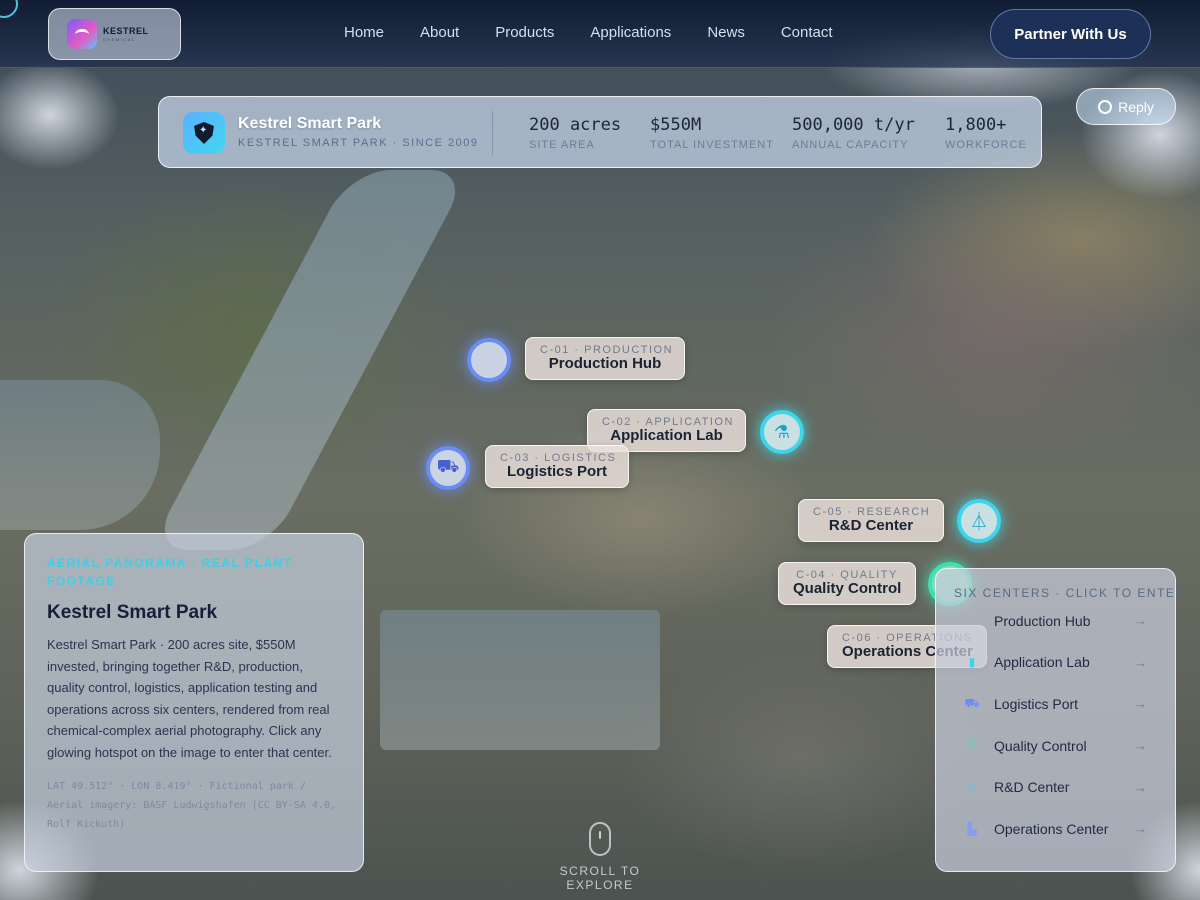  I want to click on brand-logo: KESTREL CHEMICAL, so click(114, 34).